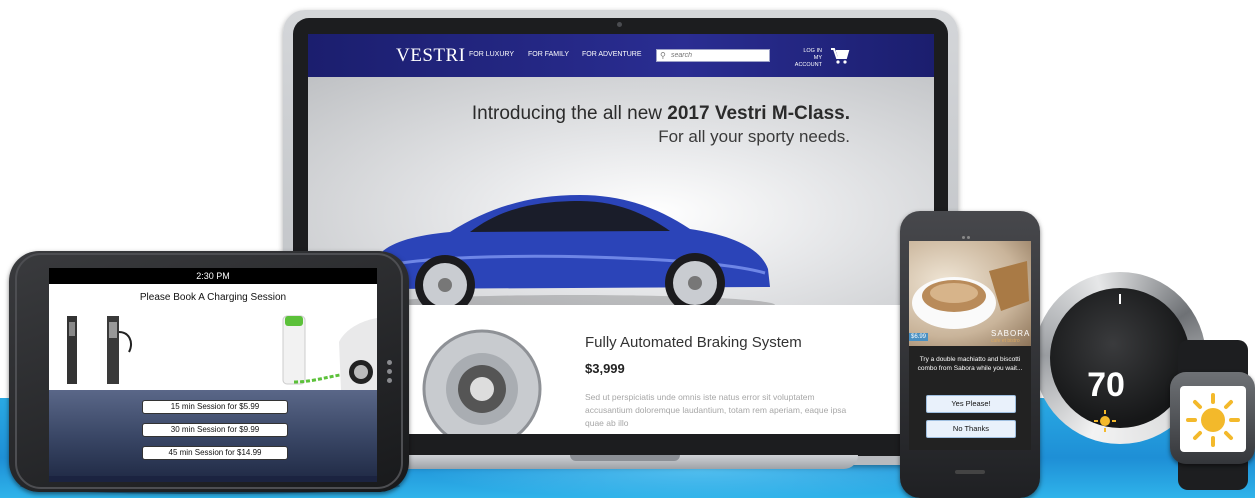  Describe the element at coordinates (605, 368) in the screenshot. I see `product-price: $3,999` at that location.